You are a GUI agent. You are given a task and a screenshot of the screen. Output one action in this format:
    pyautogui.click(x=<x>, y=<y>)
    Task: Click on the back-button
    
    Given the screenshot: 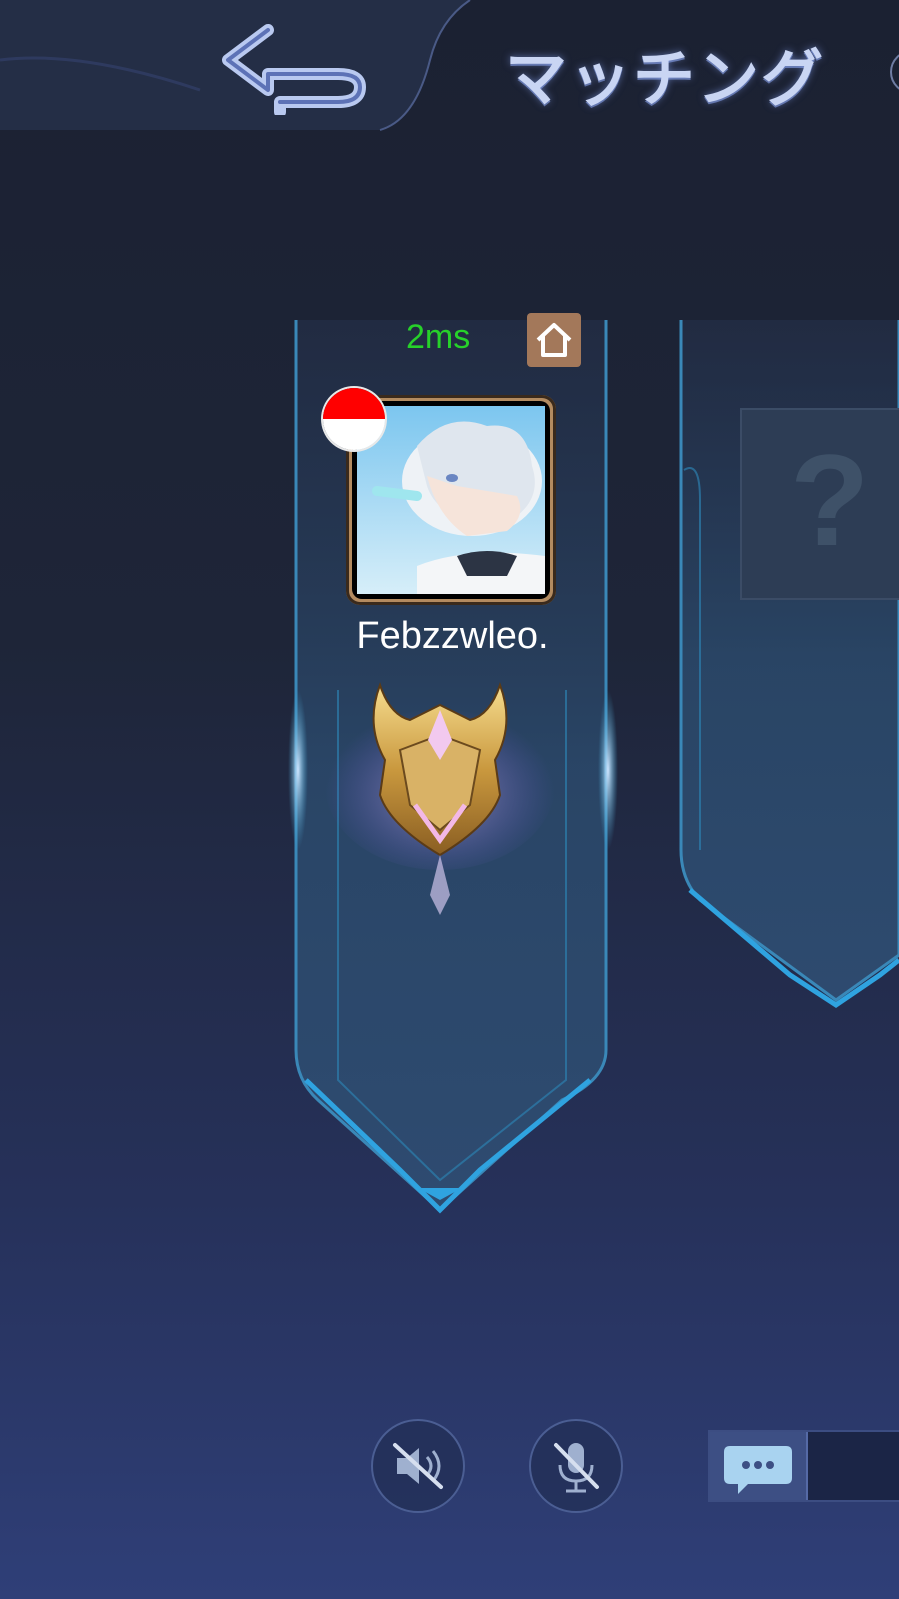 What is the action you would take?
    pyautogui.click(x=290, y=69)
    